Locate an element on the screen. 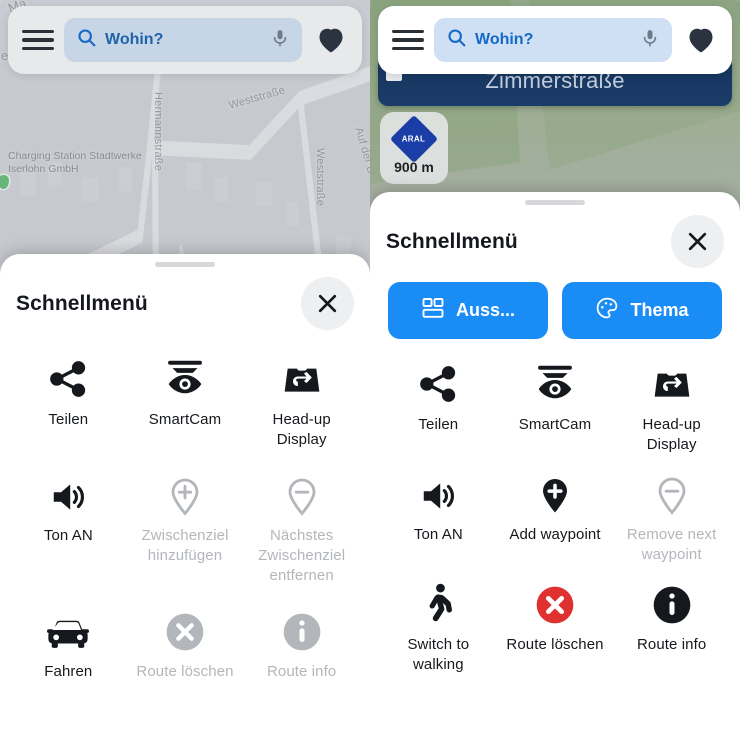  quick-action-sound-left: Ton AN is located at coordinates (68, 528).